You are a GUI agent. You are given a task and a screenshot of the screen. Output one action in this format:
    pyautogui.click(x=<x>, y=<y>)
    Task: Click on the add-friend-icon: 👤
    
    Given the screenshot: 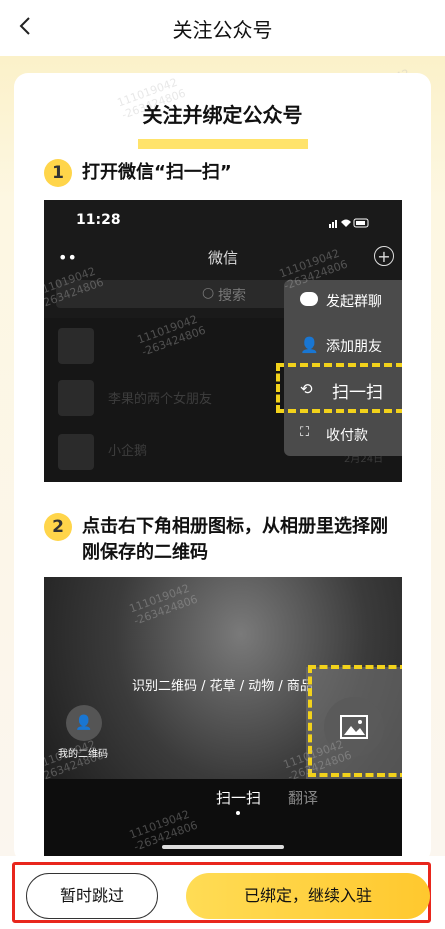 What is the action you would take?
    pyautogui.click(x=309, y=345)
    